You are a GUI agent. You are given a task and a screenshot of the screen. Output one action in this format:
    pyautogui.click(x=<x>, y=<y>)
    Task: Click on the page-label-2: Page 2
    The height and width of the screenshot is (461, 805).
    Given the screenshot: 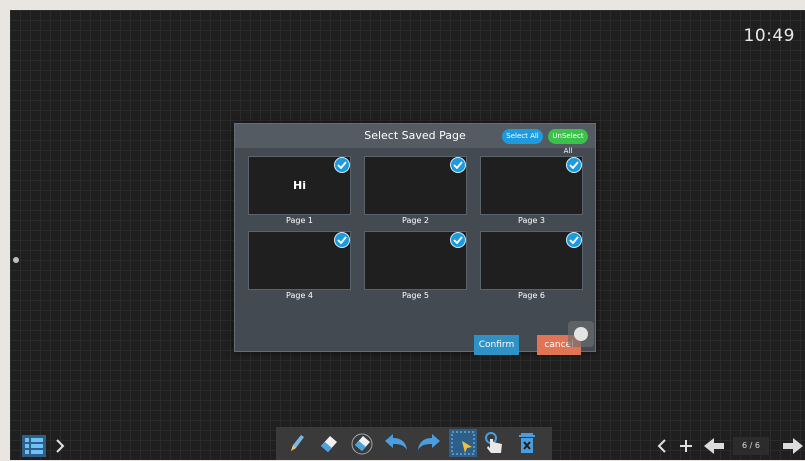 What is the action you would take?
    pyautogui.click(x=415, y=220)
    